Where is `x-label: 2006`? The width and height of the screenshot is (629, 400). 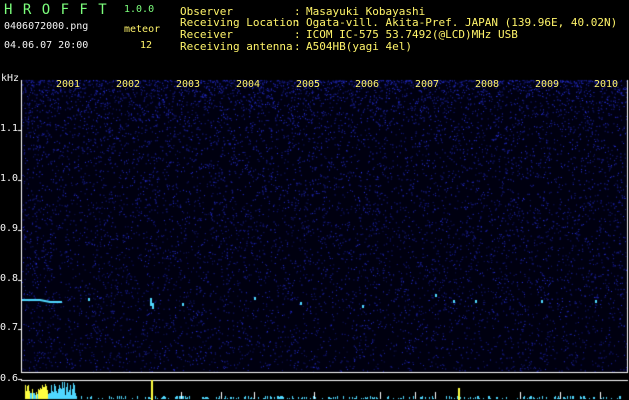 x-label: 2006 is located at coordinates (367, 84).